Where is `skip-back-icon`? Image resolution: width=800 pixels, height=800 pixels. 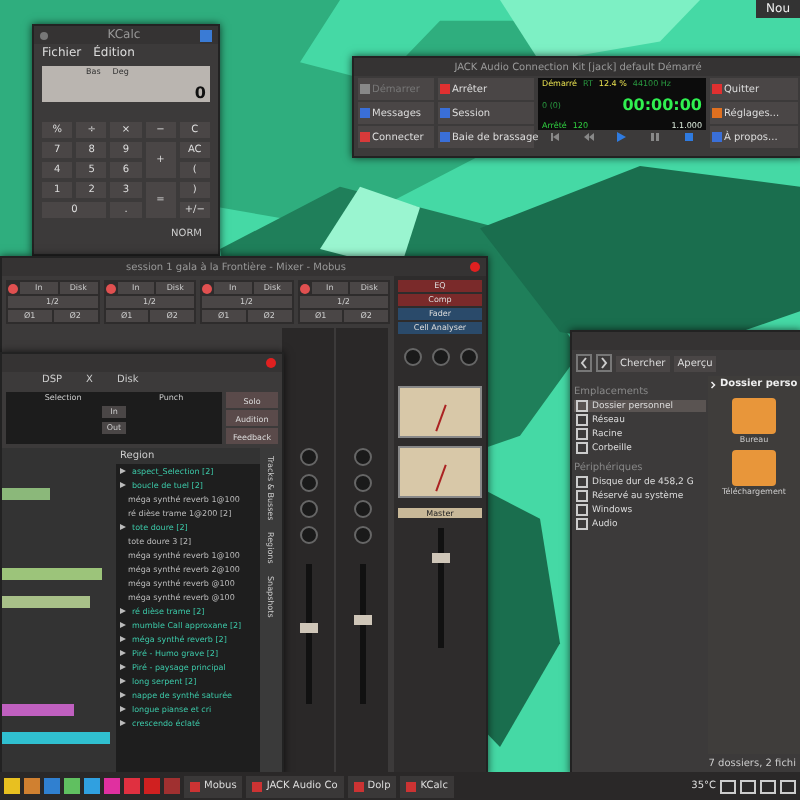 skip-back-icon is located at coordinates (554, 137).